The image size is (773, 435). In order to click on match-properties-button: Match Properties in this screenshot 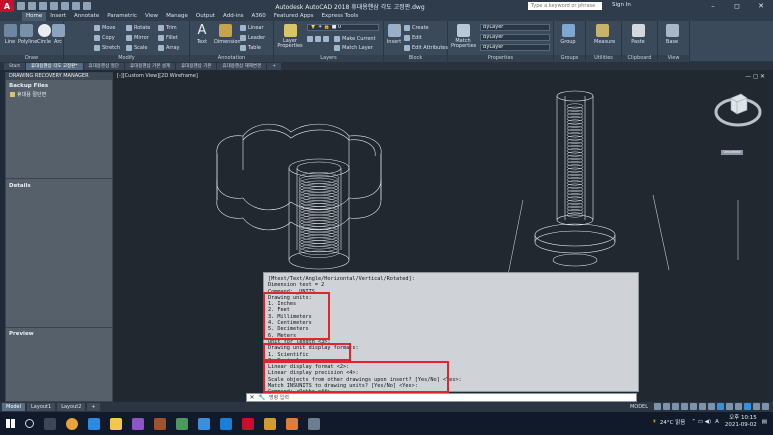, I will do `click(463, 36)`.